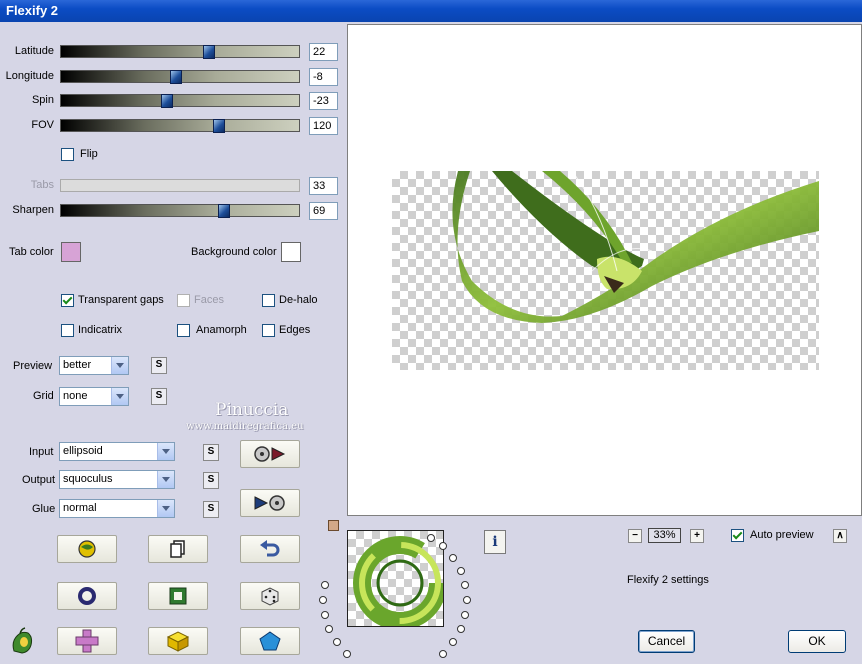 The image size is (862, 664). I want to click on latitude-slider-thumb, so click(209, 52).